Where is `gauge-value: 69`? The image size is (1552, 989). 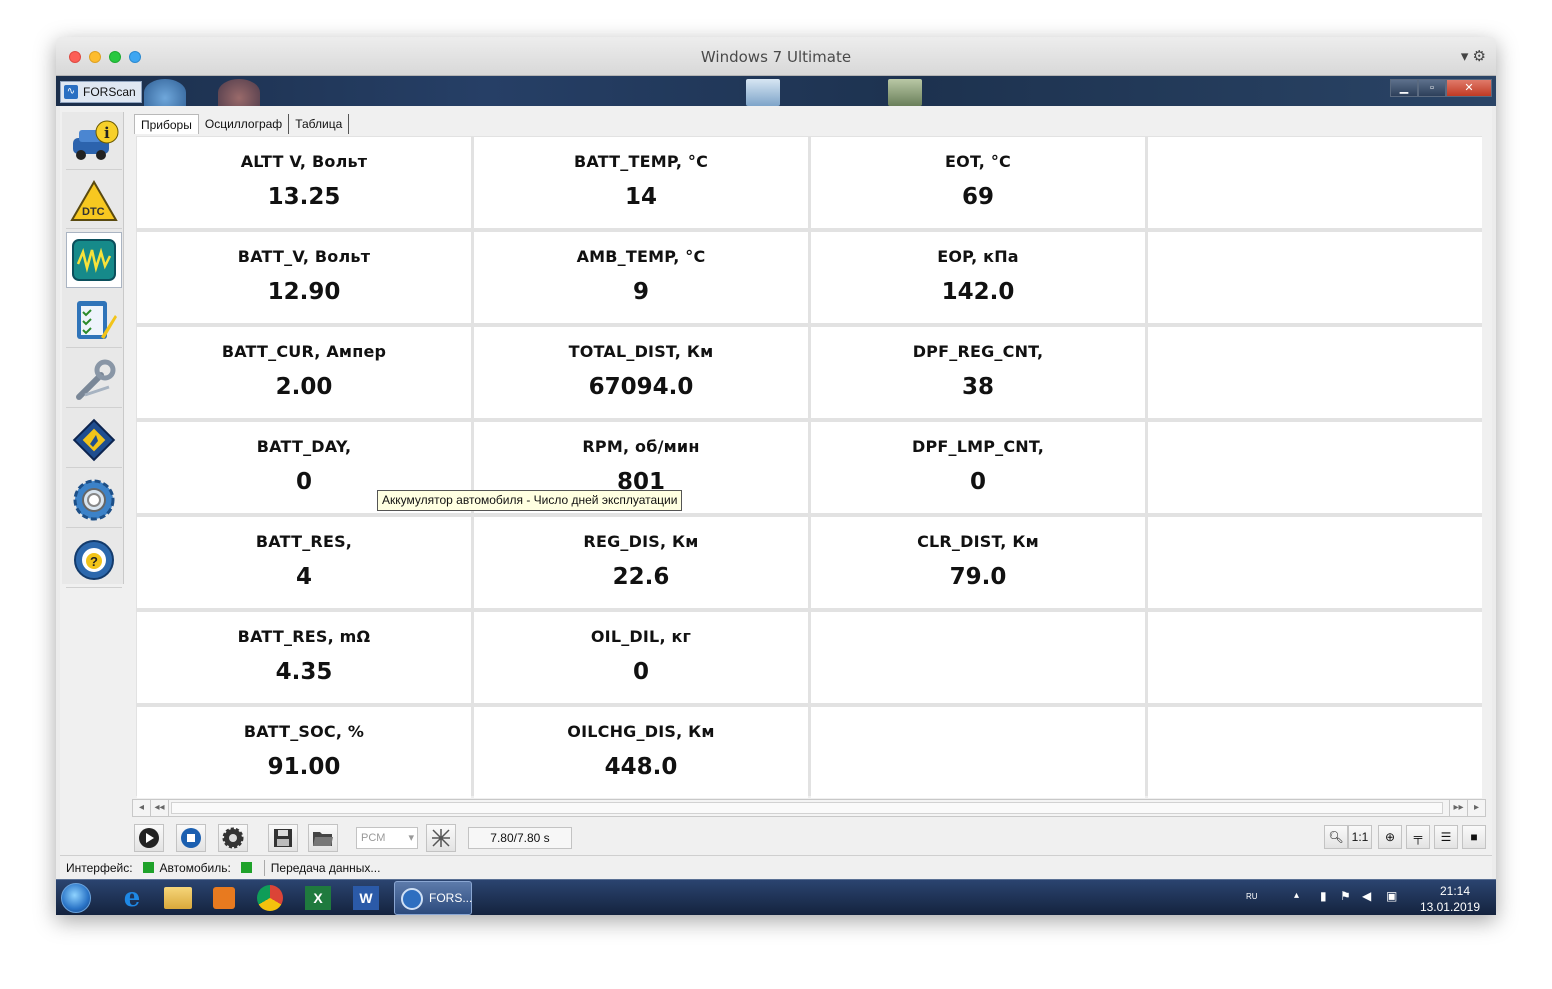
gauge-value: 69 is located at coordinates (977, 197).